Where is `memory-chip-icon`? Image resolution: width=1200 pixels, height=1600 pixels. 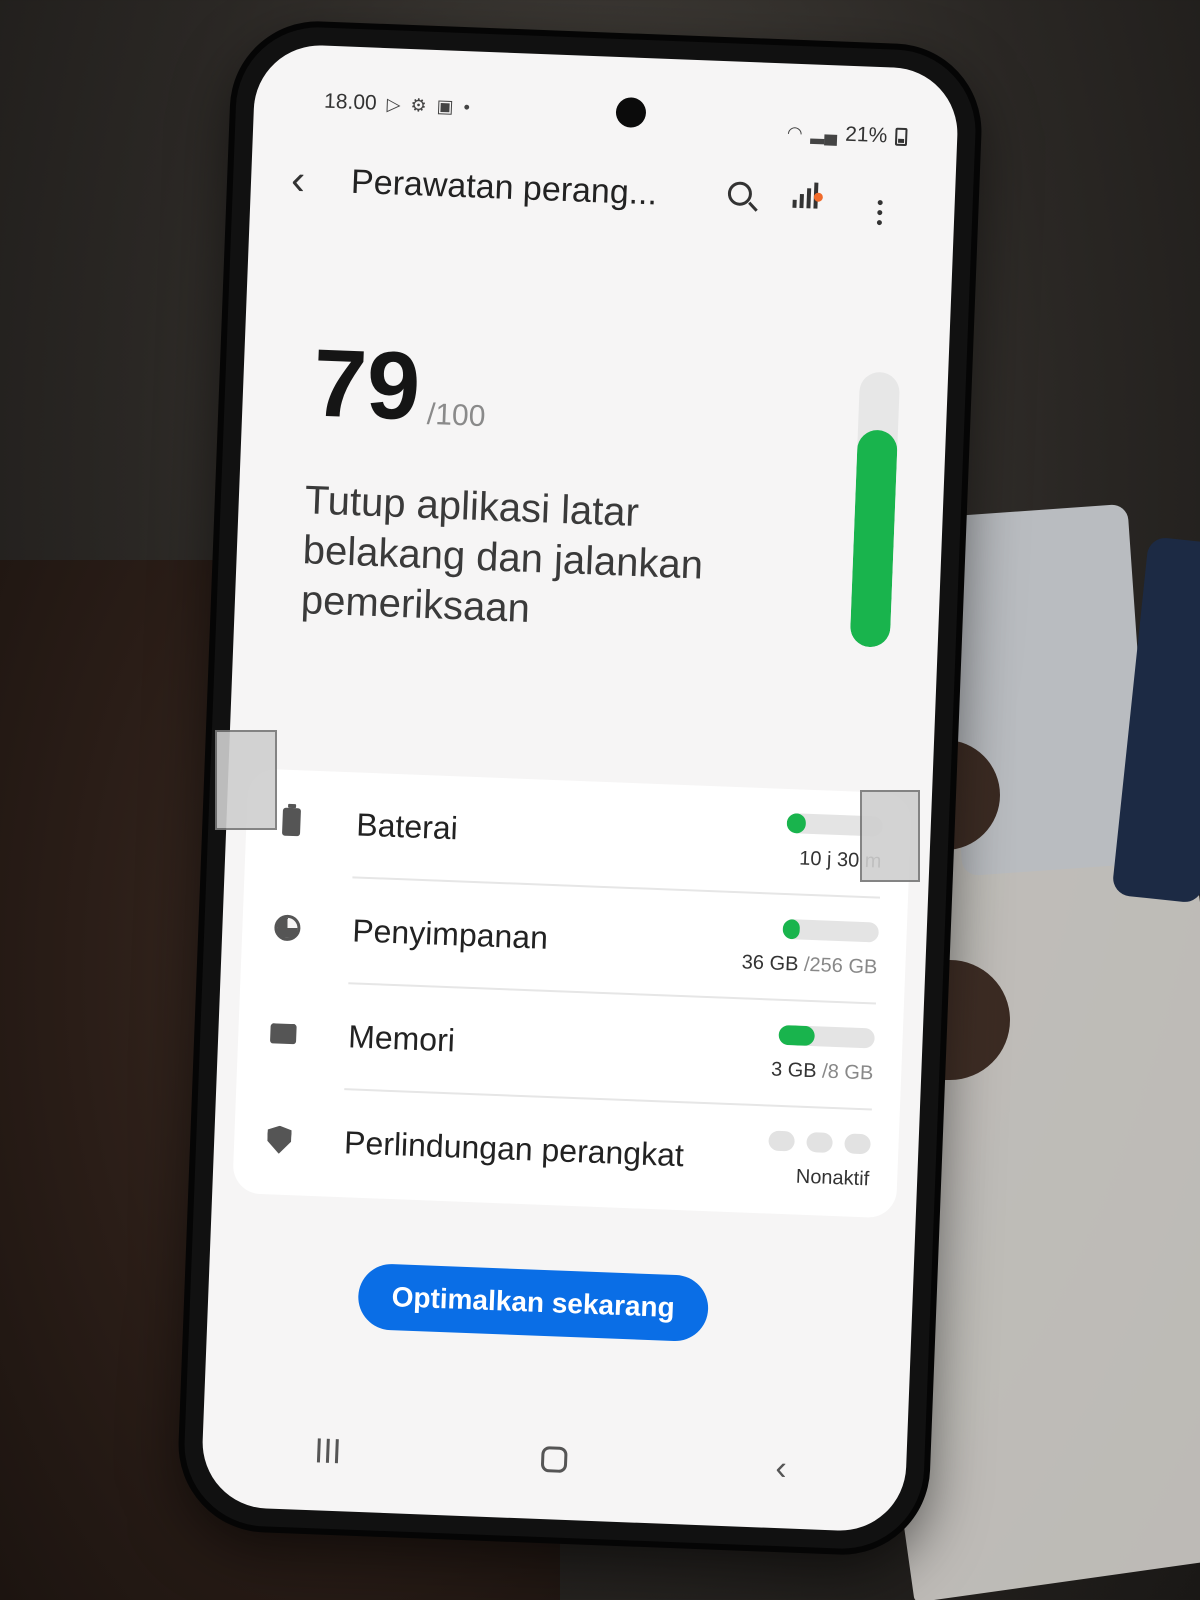 memory-chip-icon is located at coordinates (283, 1034).